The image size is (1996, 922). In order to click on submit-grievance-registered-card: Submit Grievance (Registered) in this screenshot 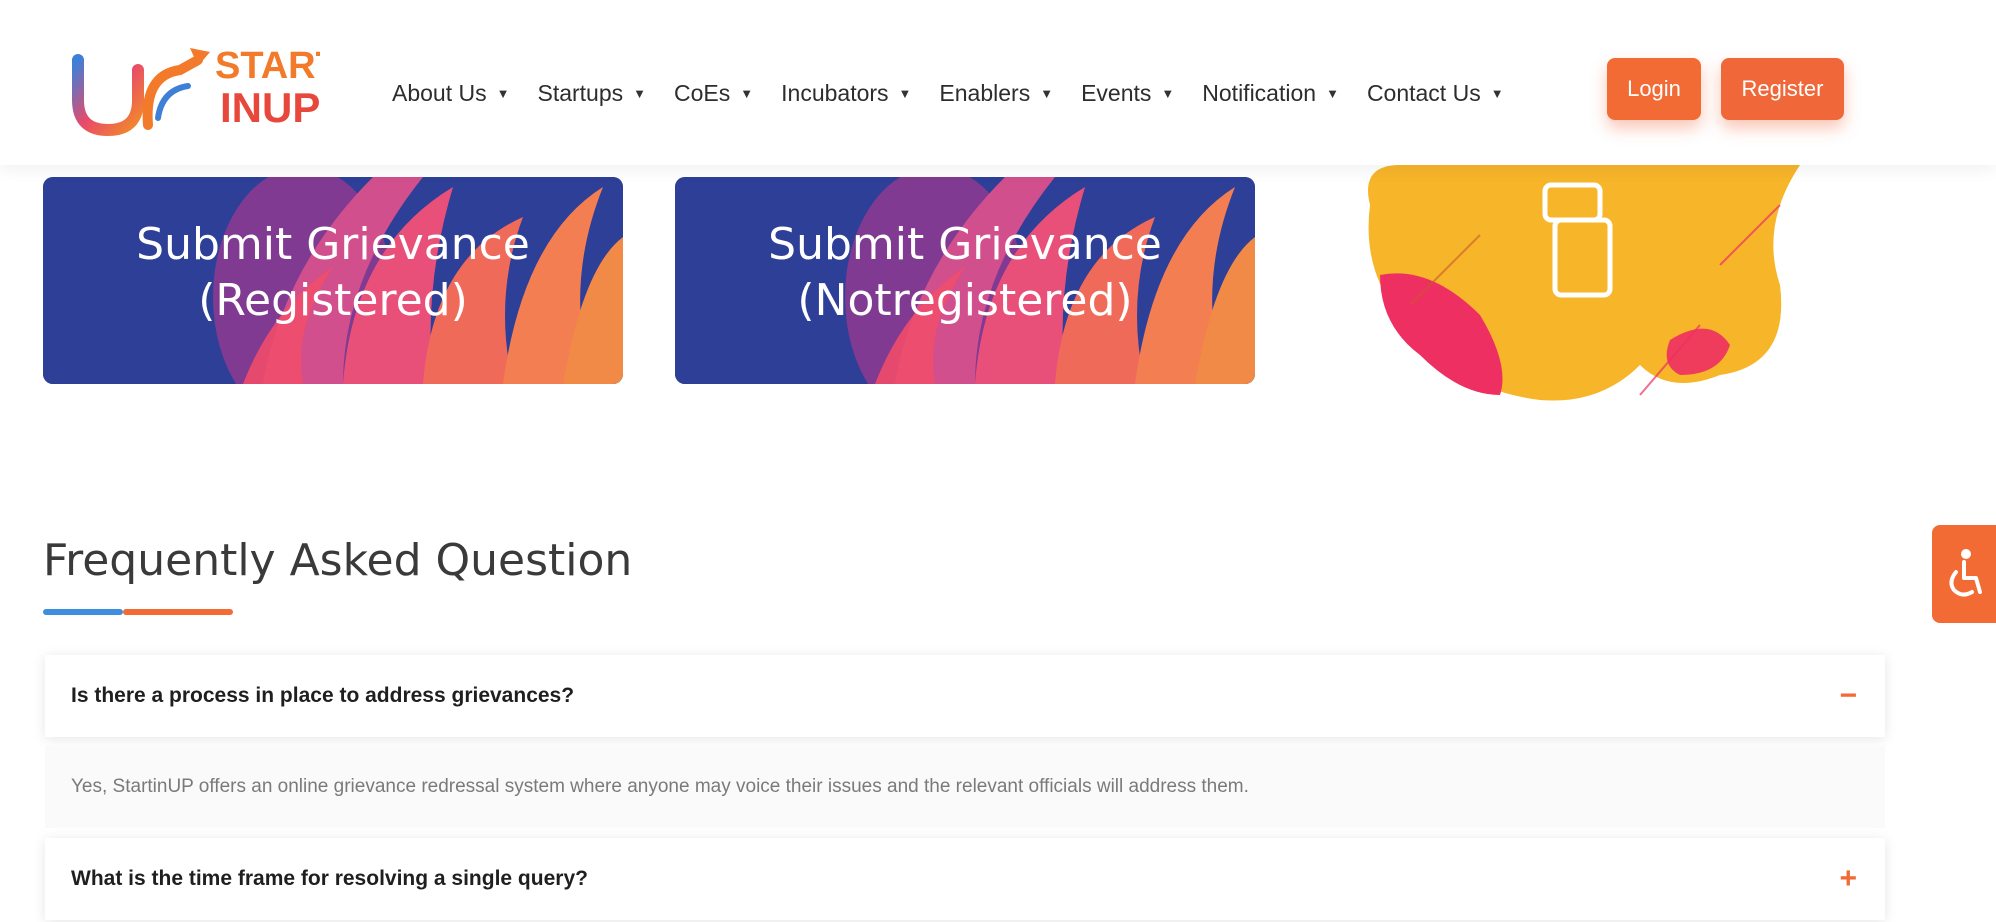, I will do `click(333, 280)`.